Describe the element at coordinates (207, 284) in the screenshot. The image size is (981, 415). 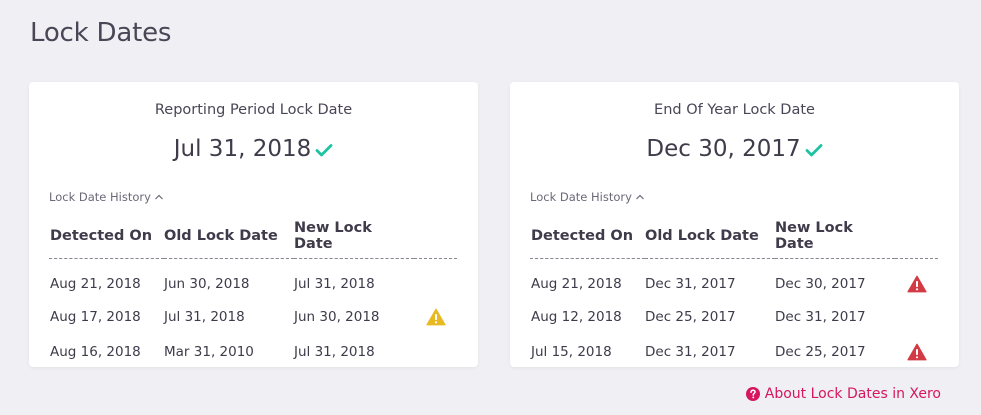
I see `old-lock-date-cell: Jun 30, 2018` at that location.